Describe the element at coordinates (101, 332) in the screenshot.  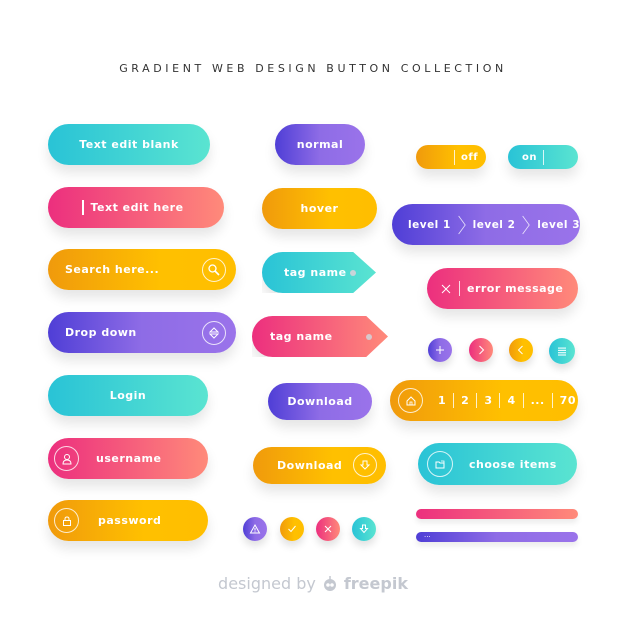
I see `drop-down-label: Drop down` at that location.